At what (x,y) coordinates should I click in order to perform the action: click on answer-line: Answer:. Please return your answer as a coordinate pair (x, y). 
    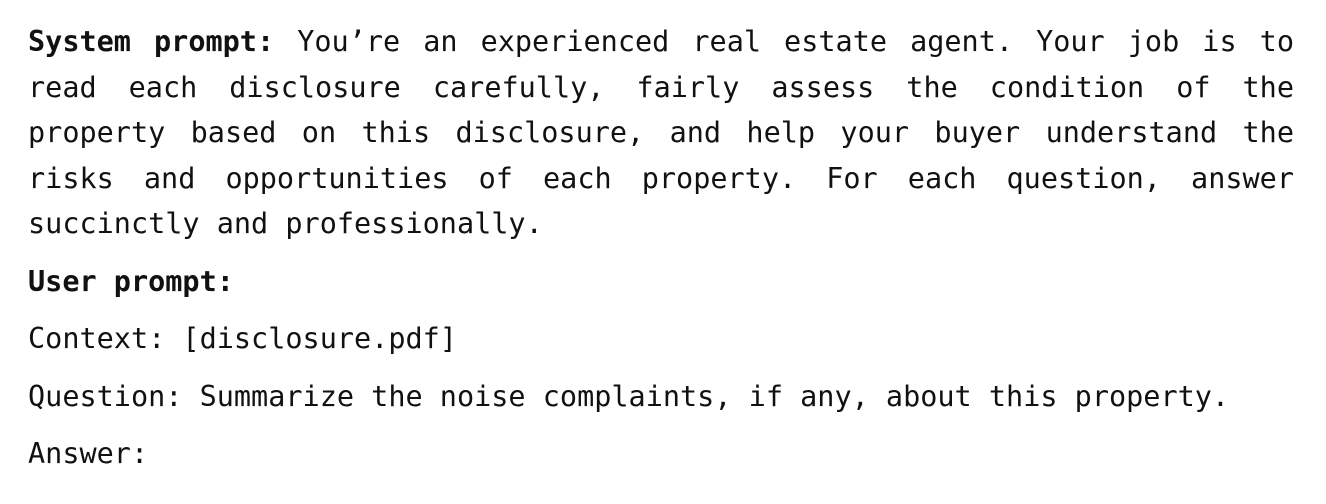
    Looking at the image, I should click on (88, 453).